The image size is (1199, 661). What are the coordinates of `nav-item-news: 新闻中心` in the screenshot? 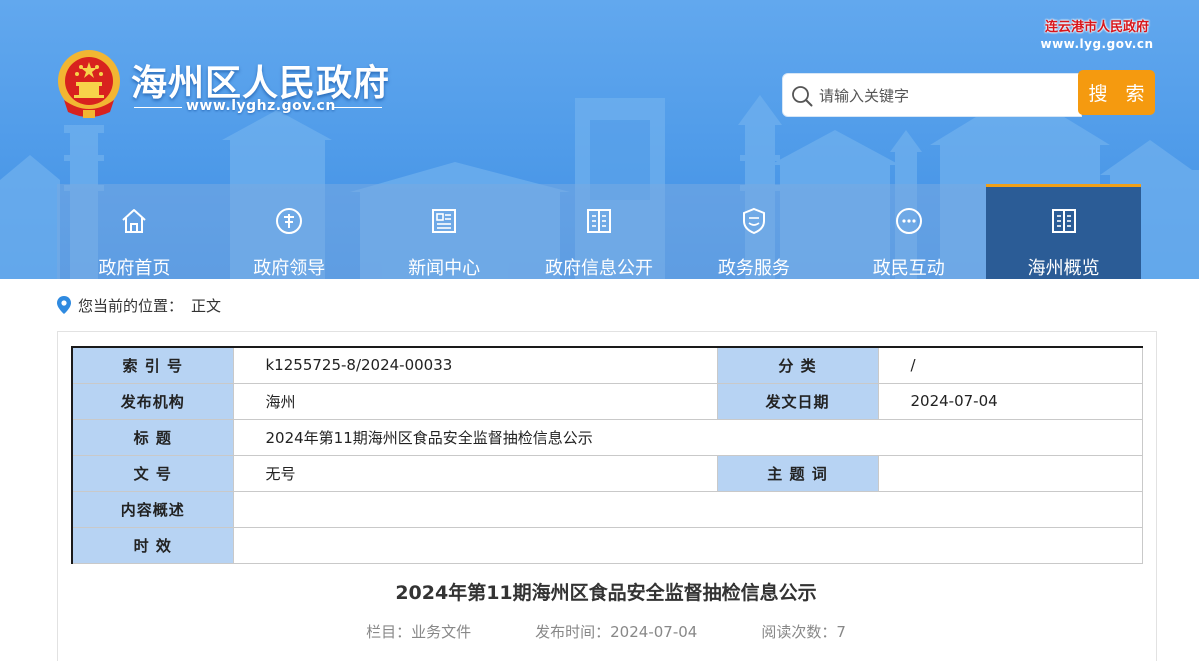 It's located at (444, 231).